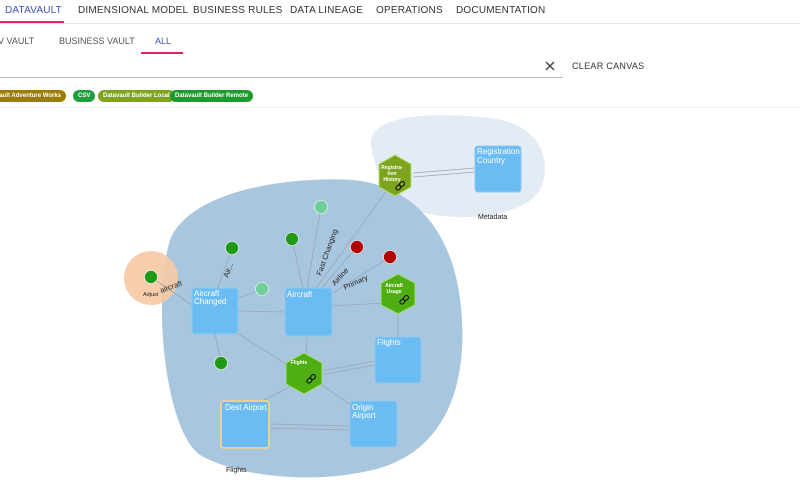 This screenshot has width=800, height=500. What do you see at coordinates (32, 22) in the screenshot?
I see `active-tab-indicator` at bounding box center [32, 22].